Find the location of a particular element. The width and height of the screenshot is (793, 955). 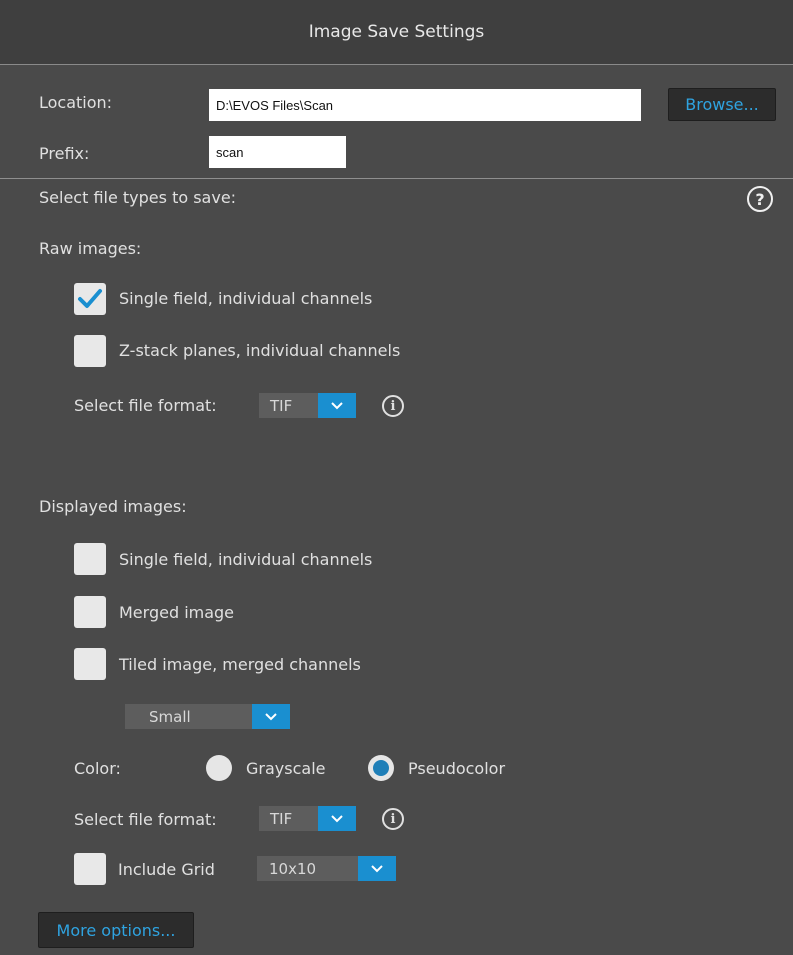

tiled-image-label: Tiled image, merged channels is located at coordinates (240, 664).